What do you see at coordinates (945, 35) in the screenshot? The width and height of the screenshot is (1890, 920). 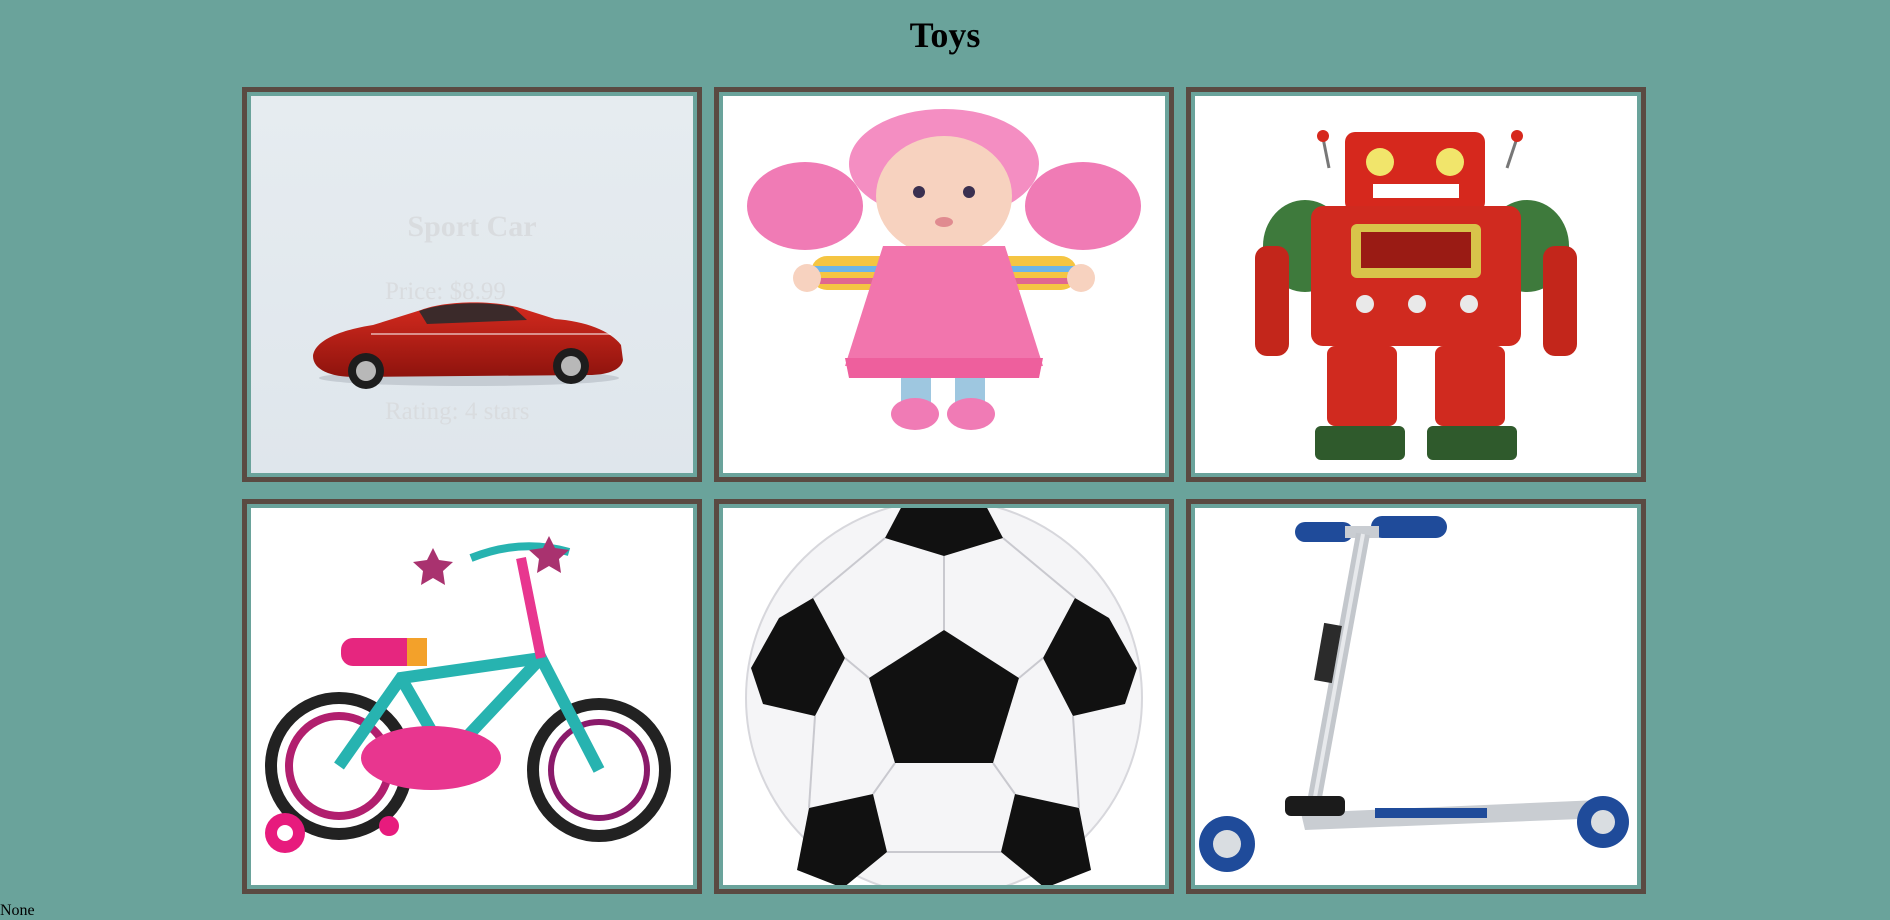 I see `page-title: Toys` at bounding box center [945, 35].